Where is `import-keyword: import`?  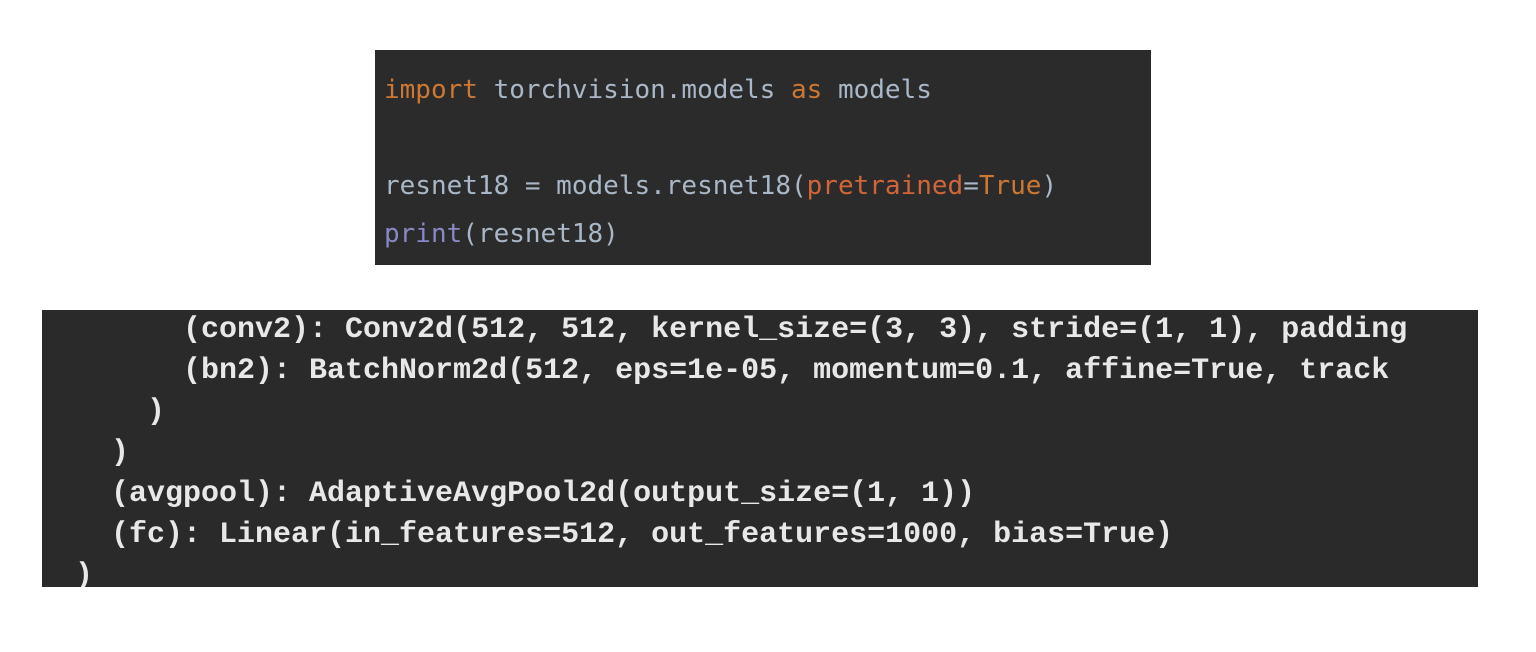
import-keyword: import is located at coordinates (431, 90).